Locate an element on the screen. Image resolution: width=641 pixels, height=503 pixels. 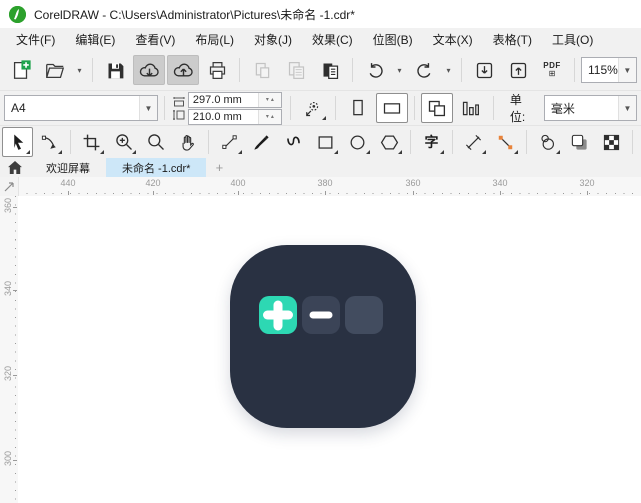
page-height-value: 210.0 mm is located at coordinates (217, 116).